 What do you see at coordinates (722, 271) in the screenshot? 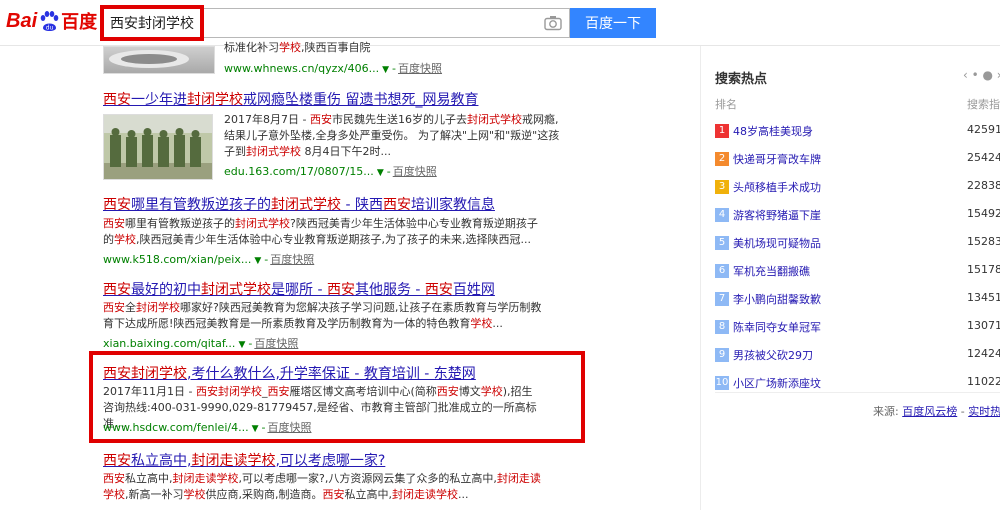
I see `rank-badge: 6` at bounding box center [722, 271].